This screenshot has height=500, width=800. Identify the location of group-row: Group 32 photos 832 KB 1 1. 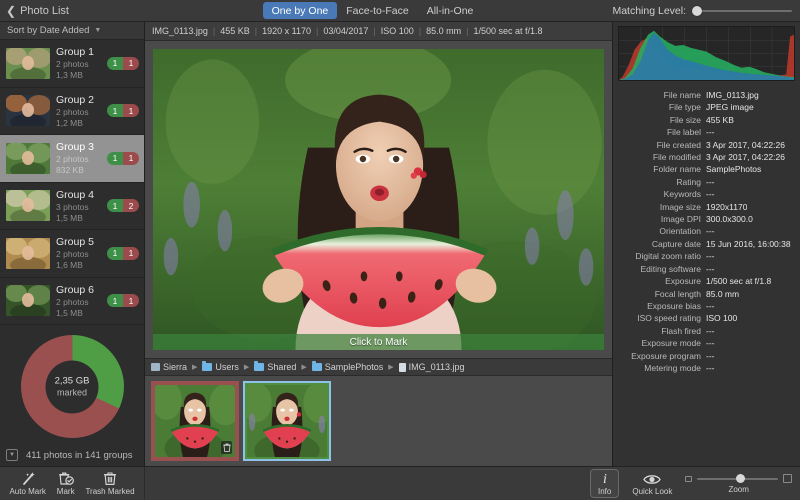
(72, 159).